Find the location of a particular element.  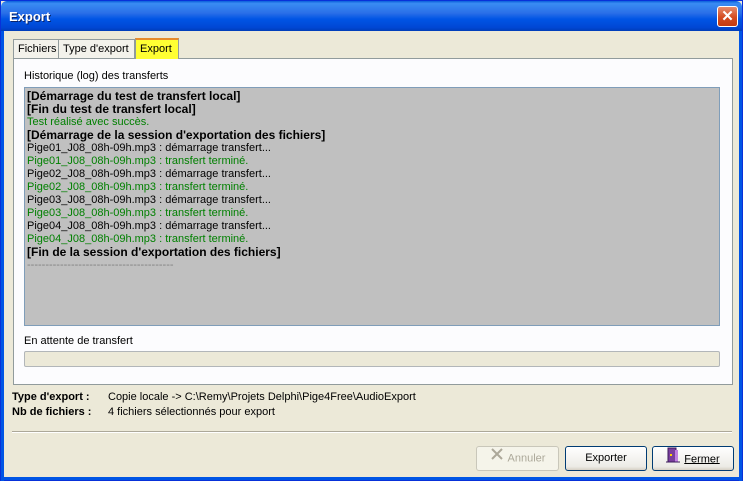

file-count-value: 4 fichiers sélectionnés pour export is located at coordinates (191, 412).